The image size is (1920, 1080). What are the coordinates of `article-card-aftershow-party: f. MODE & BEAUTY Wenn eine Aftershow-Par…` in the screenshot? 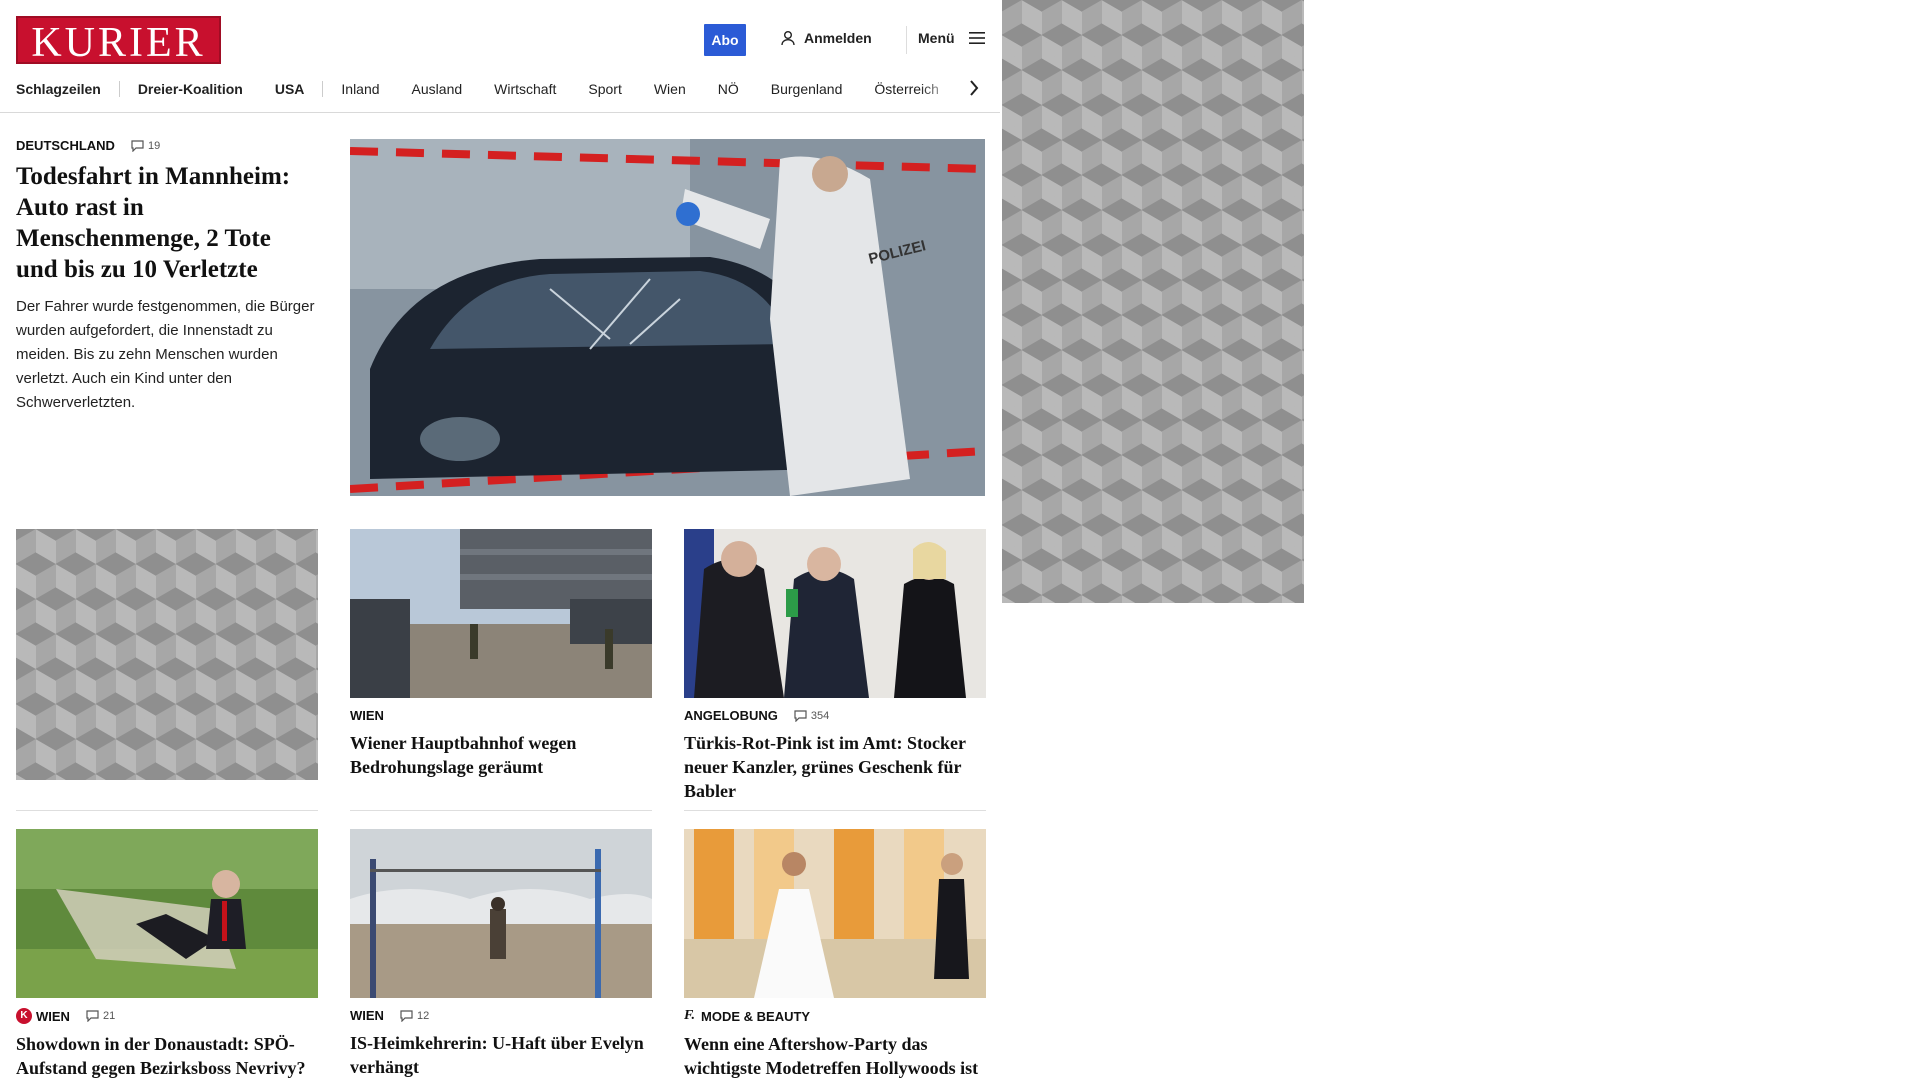 It's located at (835, 954).